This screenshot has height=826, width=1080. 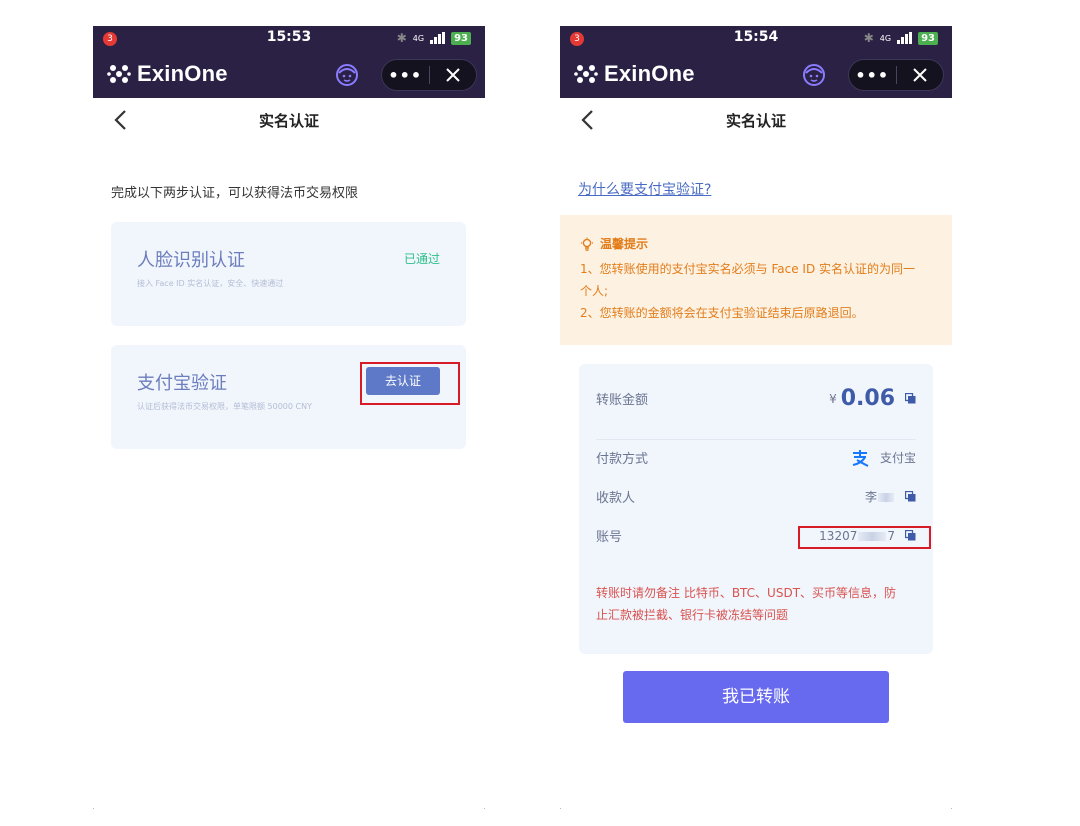 I want to click on status-bar: 3 15:54 ✱ 4G 93, so click(x=756, y=39).